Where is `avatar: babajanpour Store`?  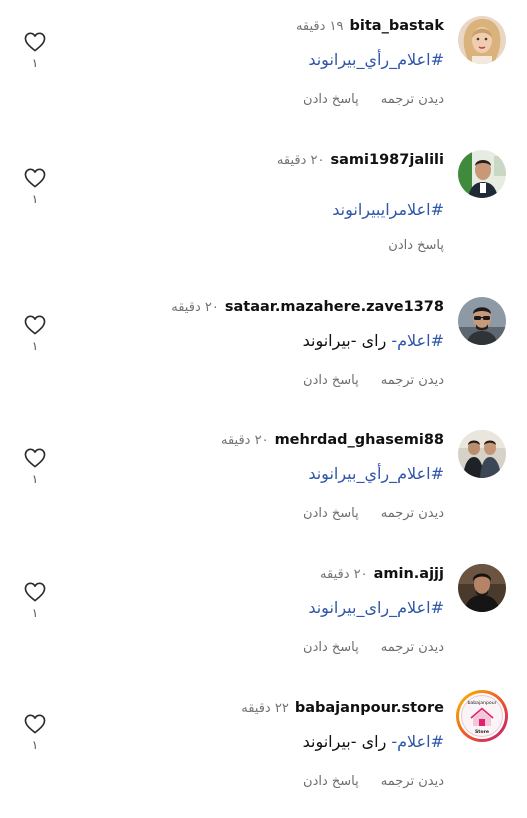 avatar: babajanpour Store is located at coordinates (482, 716).